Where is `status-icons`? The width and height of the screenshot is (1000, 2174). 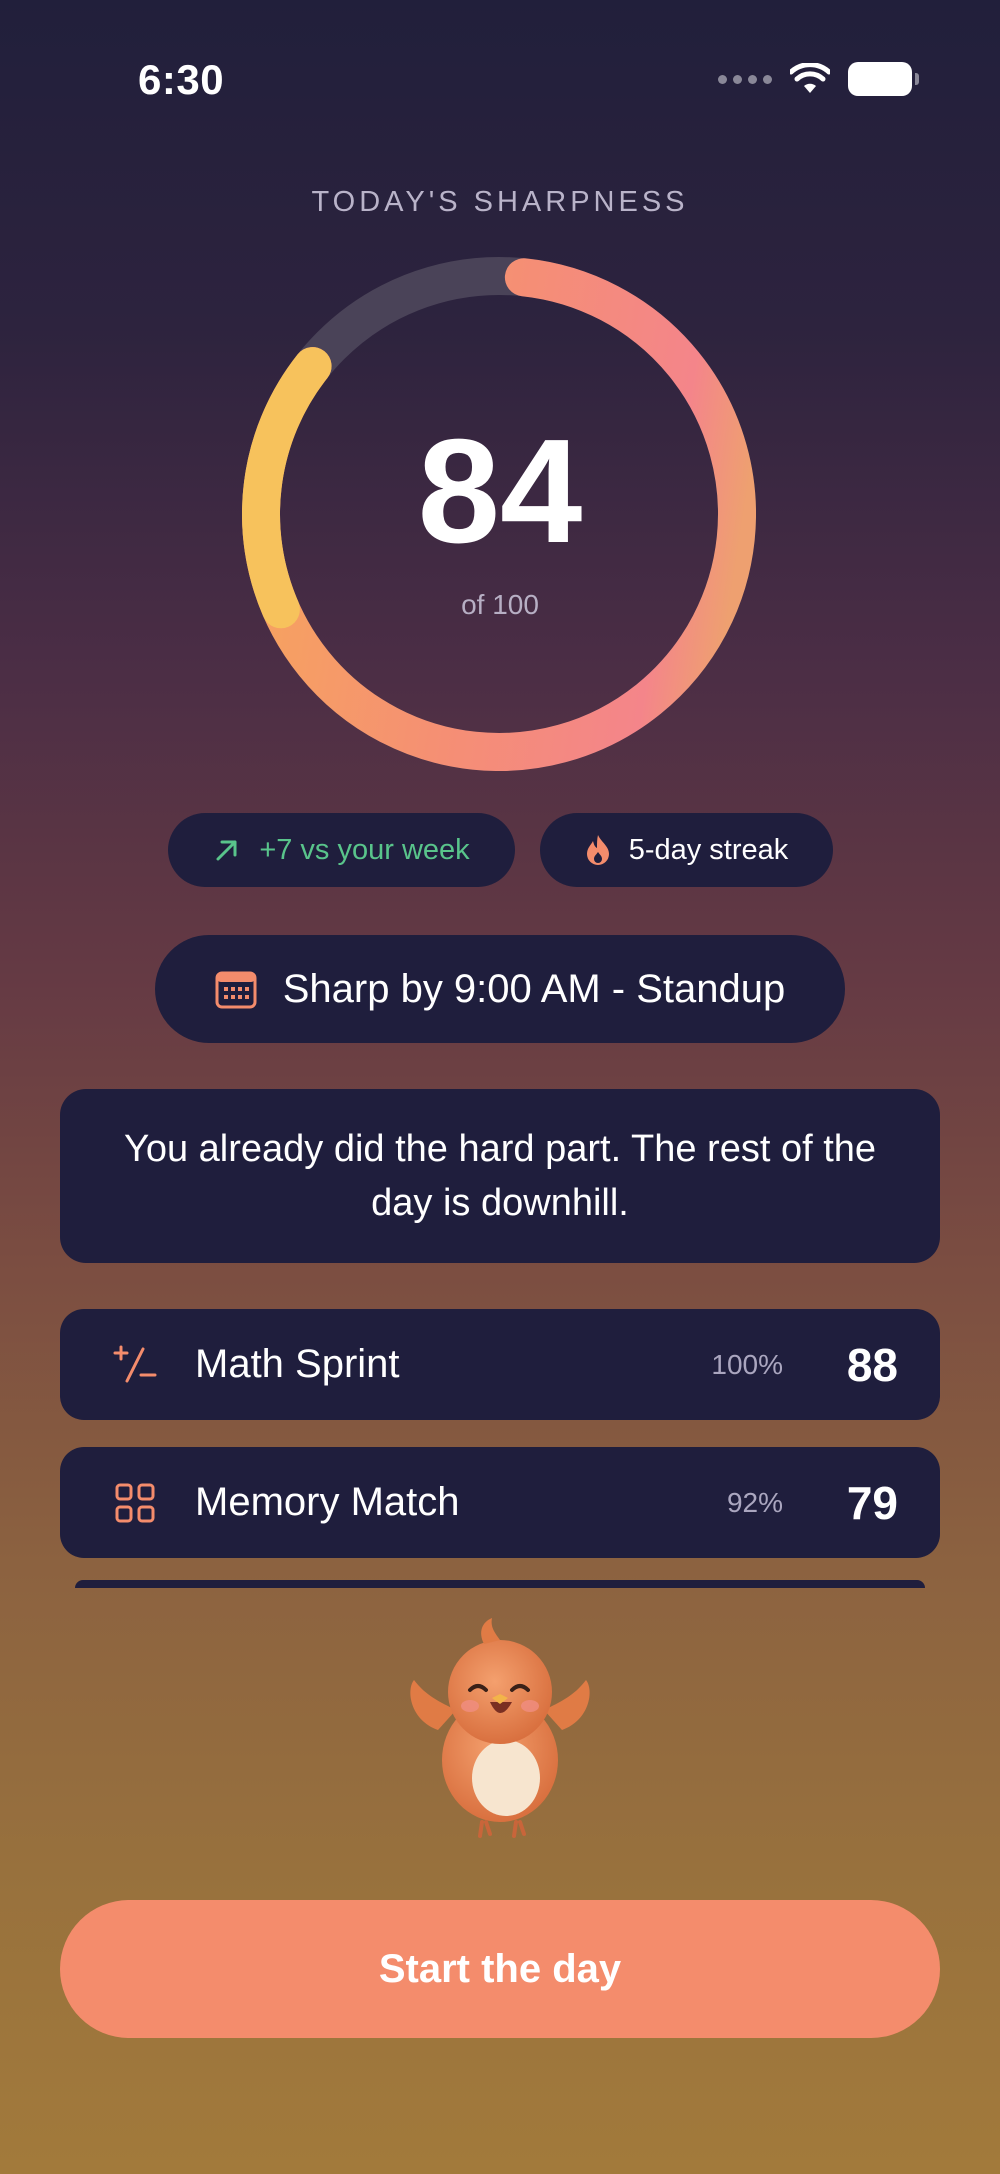 status-icons is located at coordinates (818, 79).